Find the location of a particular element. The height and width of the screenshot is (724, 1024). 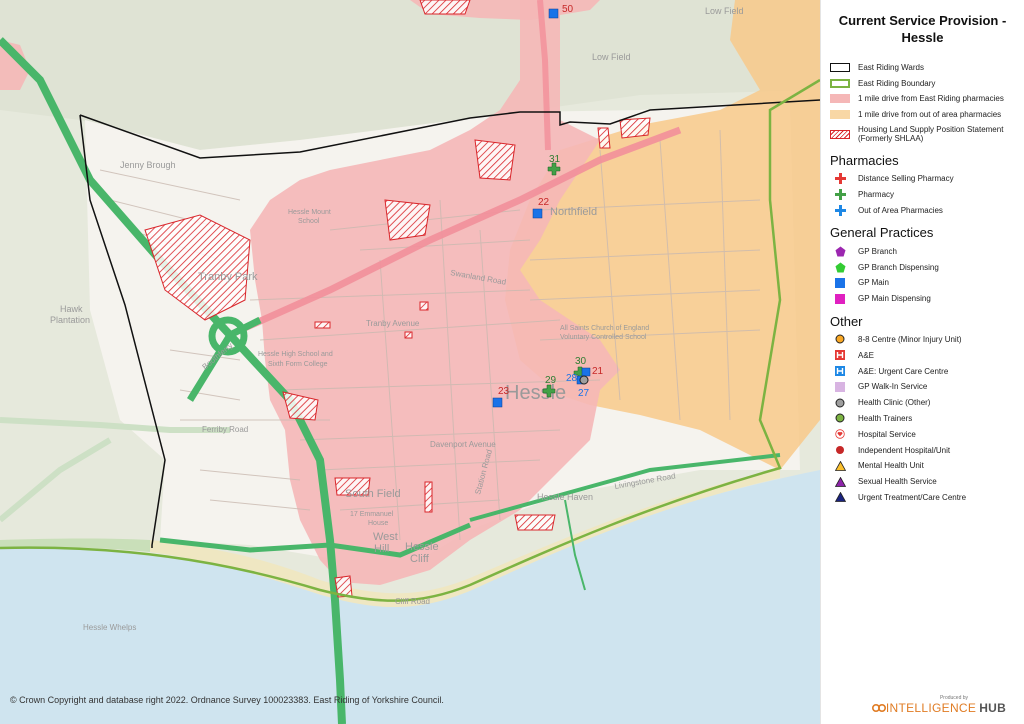

purple-pentagon-icon is located at coordinates (840, 251).